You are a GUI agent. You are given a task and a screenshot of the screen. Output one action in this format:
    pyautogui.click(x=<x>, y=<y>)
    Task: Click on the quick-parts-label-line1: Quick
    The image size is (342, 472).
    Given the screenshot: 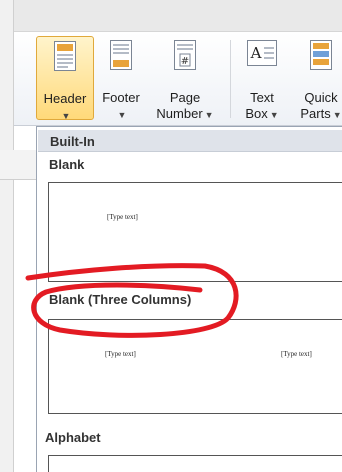 What is the action you would take?
    pyautogui.click(x=321, y=97)
    